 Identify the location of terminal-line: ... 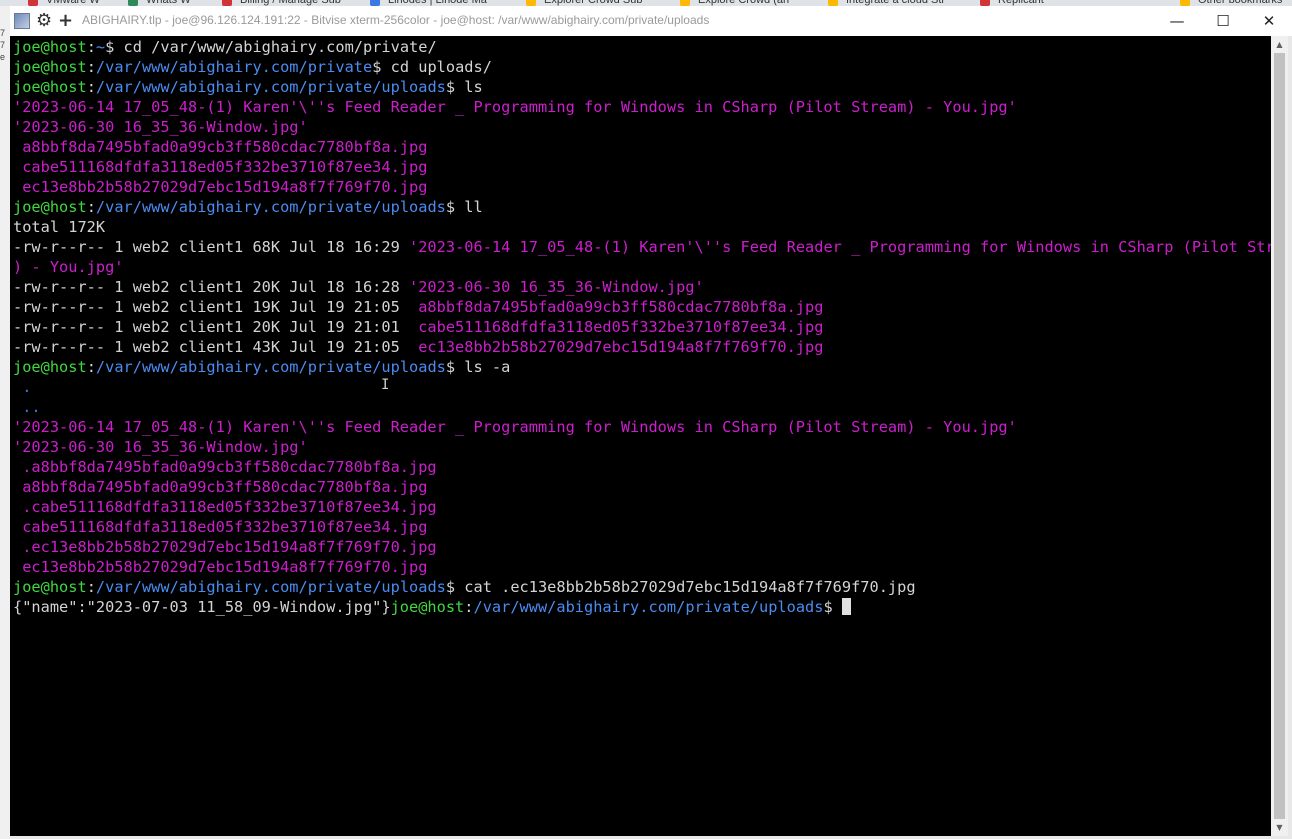
(642, 407).